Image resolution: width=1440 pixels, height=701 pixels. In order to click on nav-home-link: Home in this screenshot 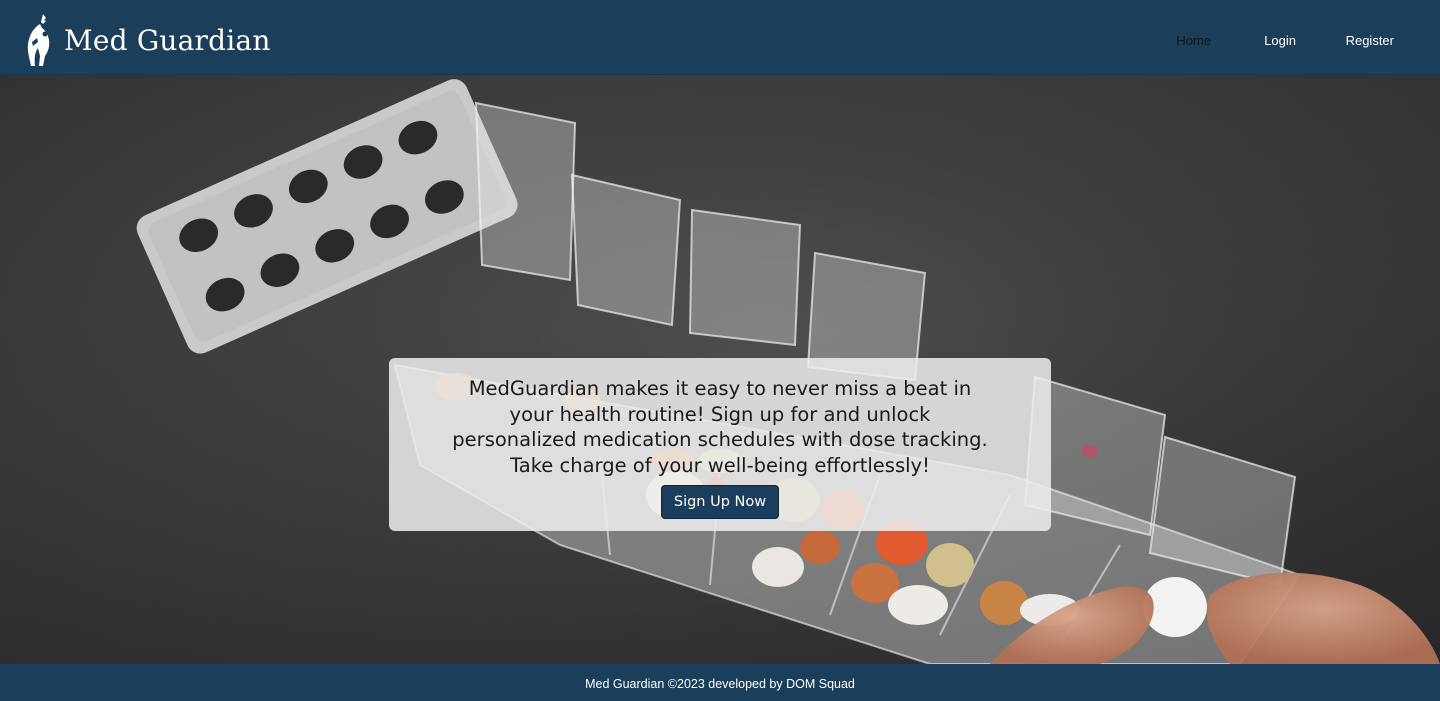, I will do `click(1193, 40)`.